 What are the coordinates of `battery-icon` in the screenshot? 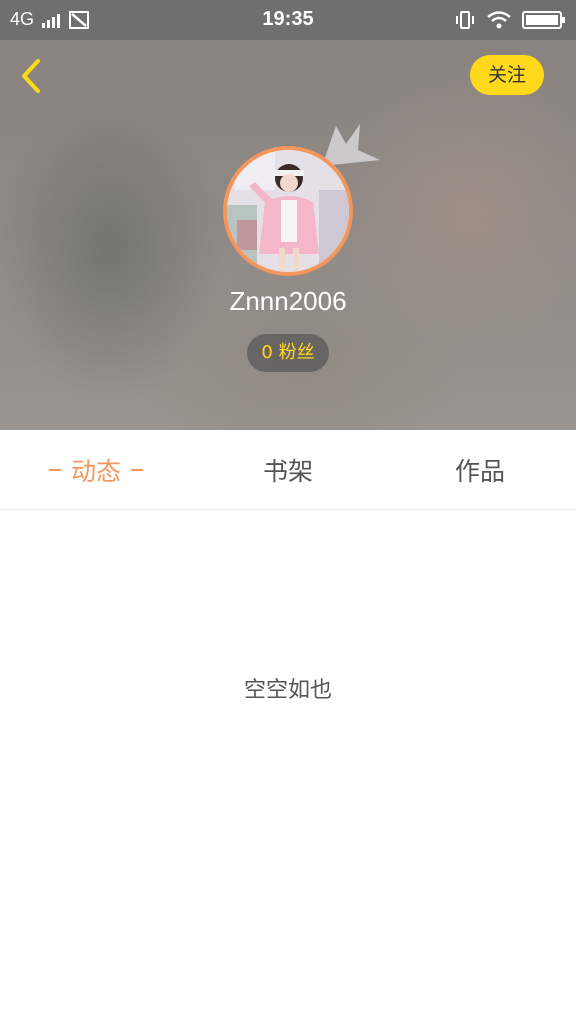 It's located at (543, 20).